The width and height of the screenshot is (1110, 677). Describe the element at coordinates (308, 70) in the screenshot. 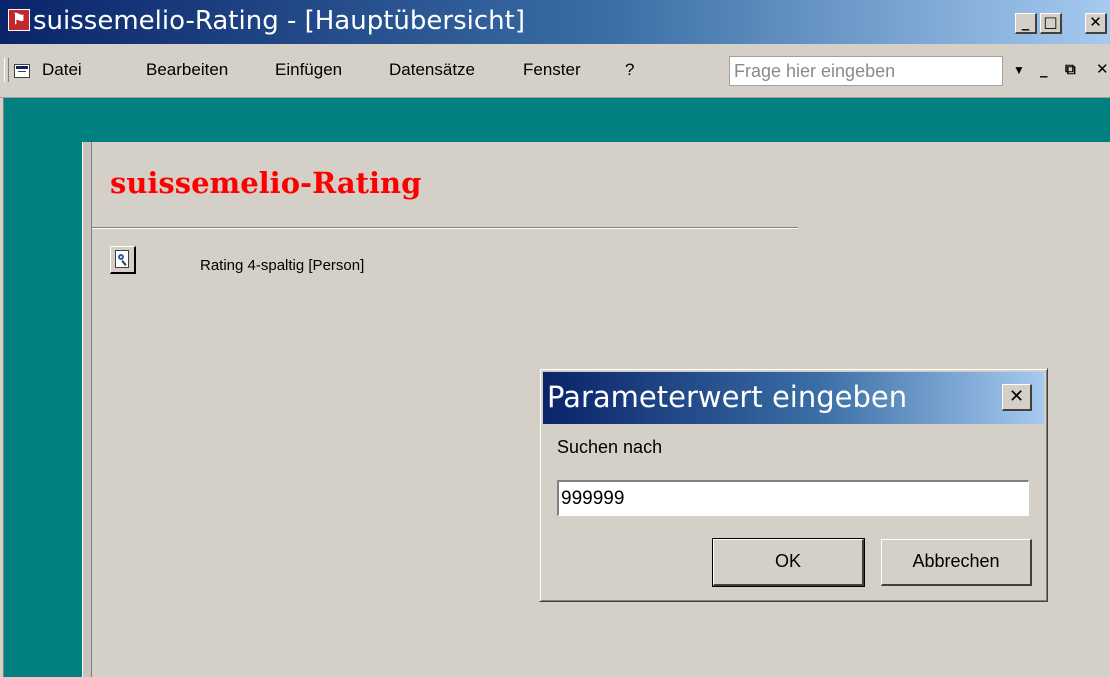

I see `menu-einfuegen: Einfügen` at that location.